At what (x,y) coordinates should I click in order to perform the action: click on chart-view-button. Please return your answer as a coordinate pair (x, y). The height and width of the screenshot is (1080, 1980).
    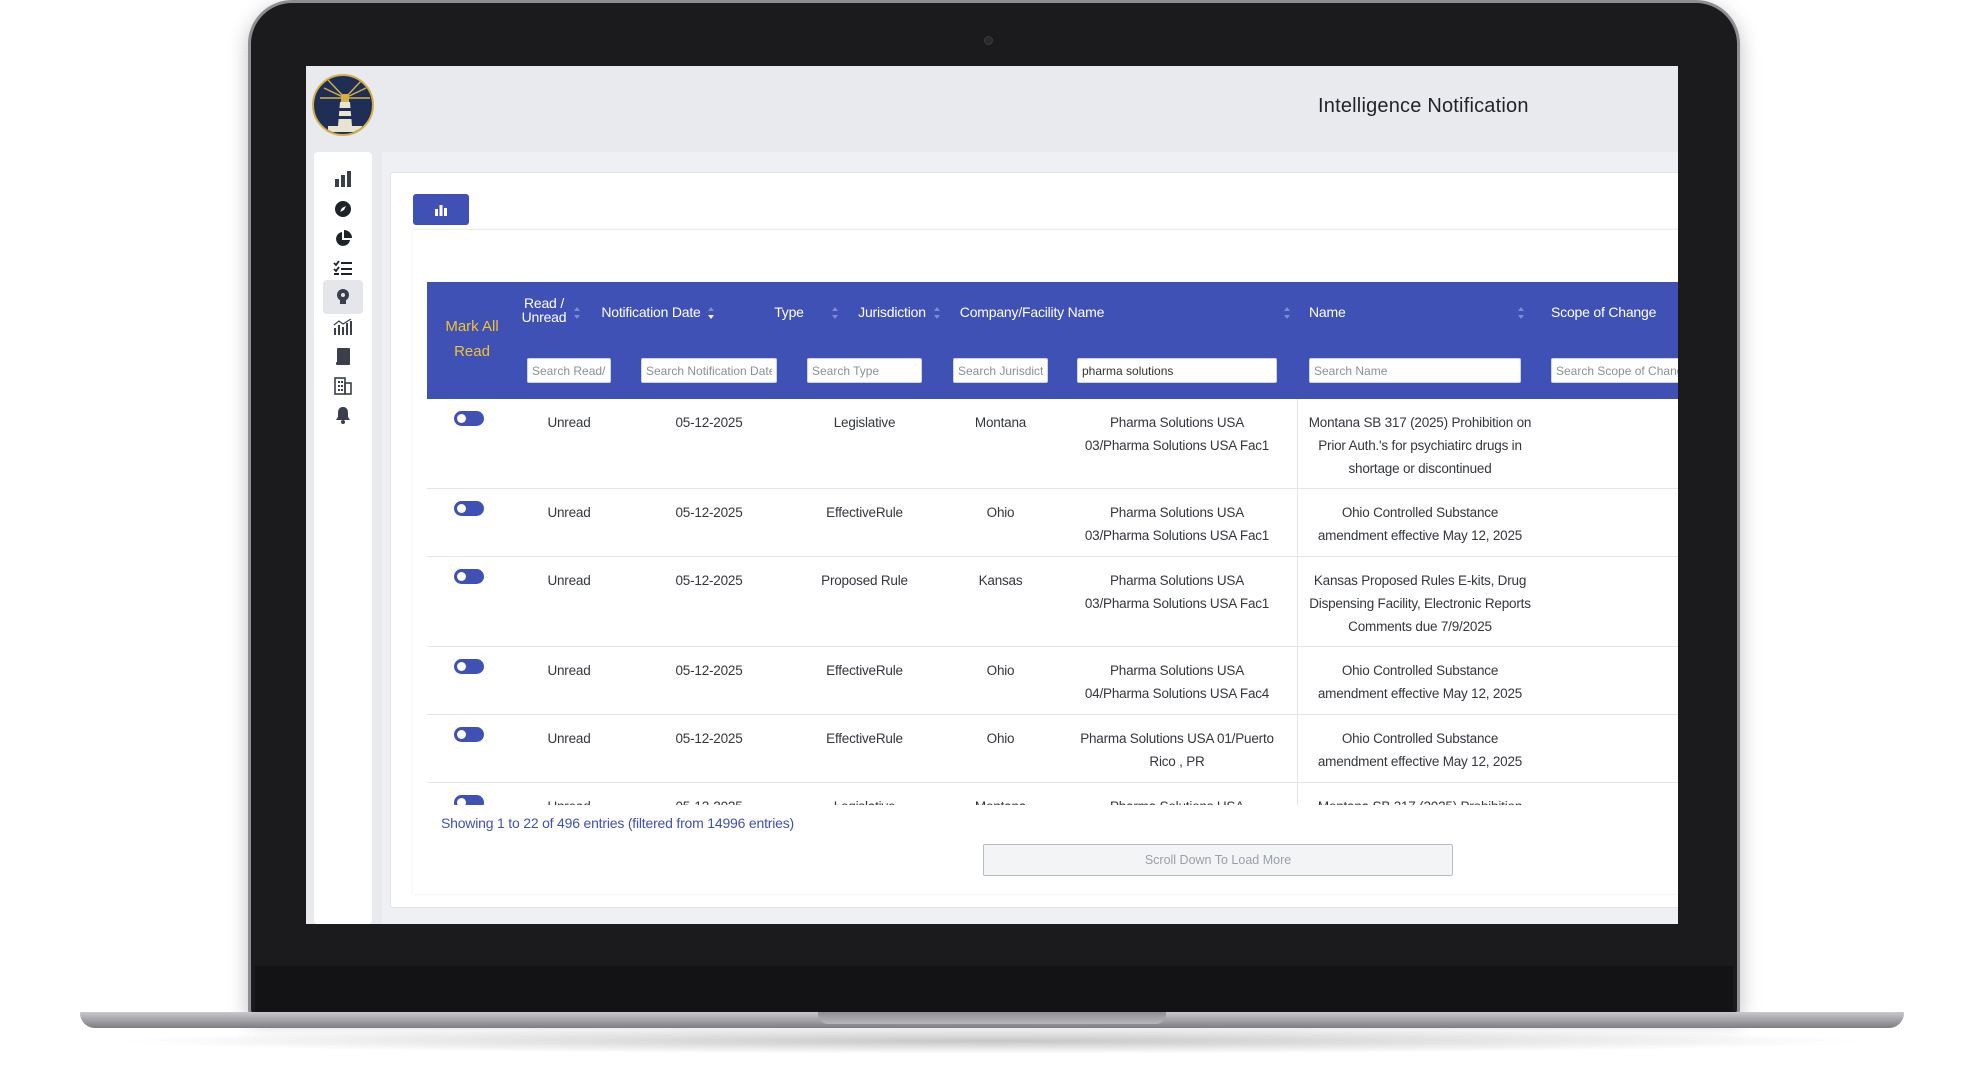
    Looking at the image, I should click on (441, 209).